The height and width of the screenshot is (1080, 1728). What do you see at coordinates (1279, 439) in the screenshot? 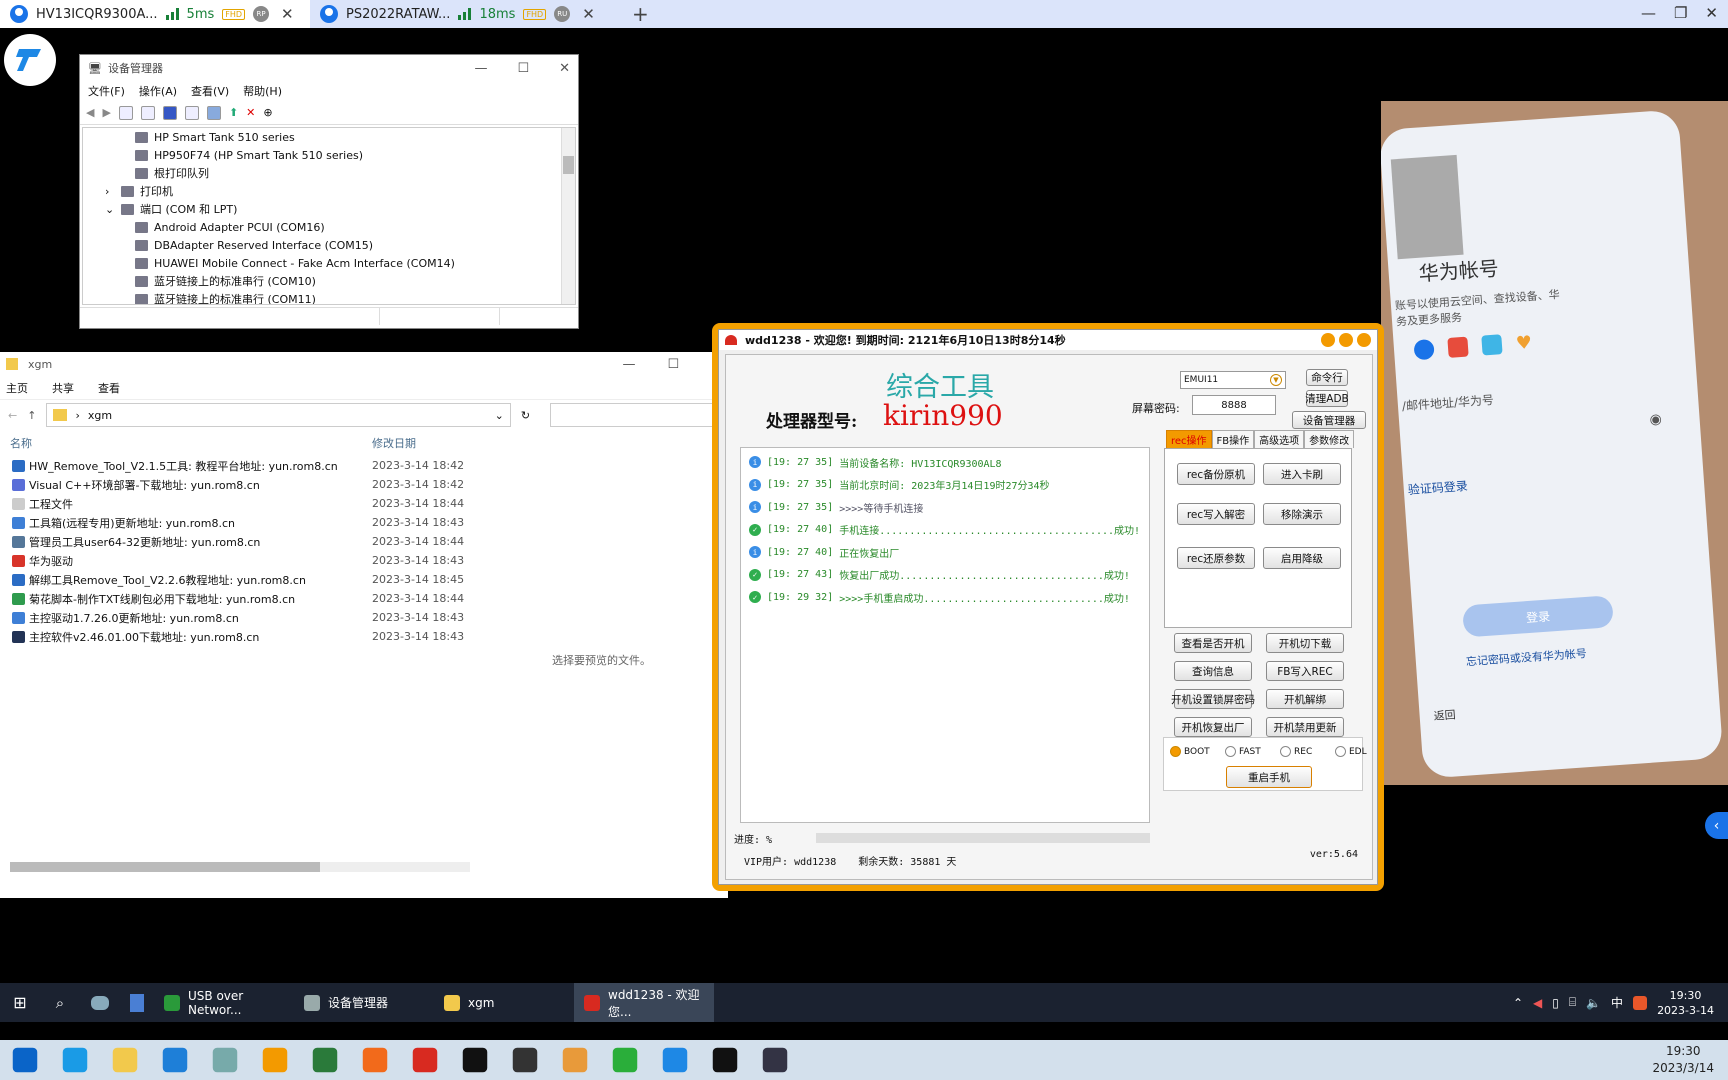
I see `tab-2: 高级选项` at bounding box center [1279, 439].